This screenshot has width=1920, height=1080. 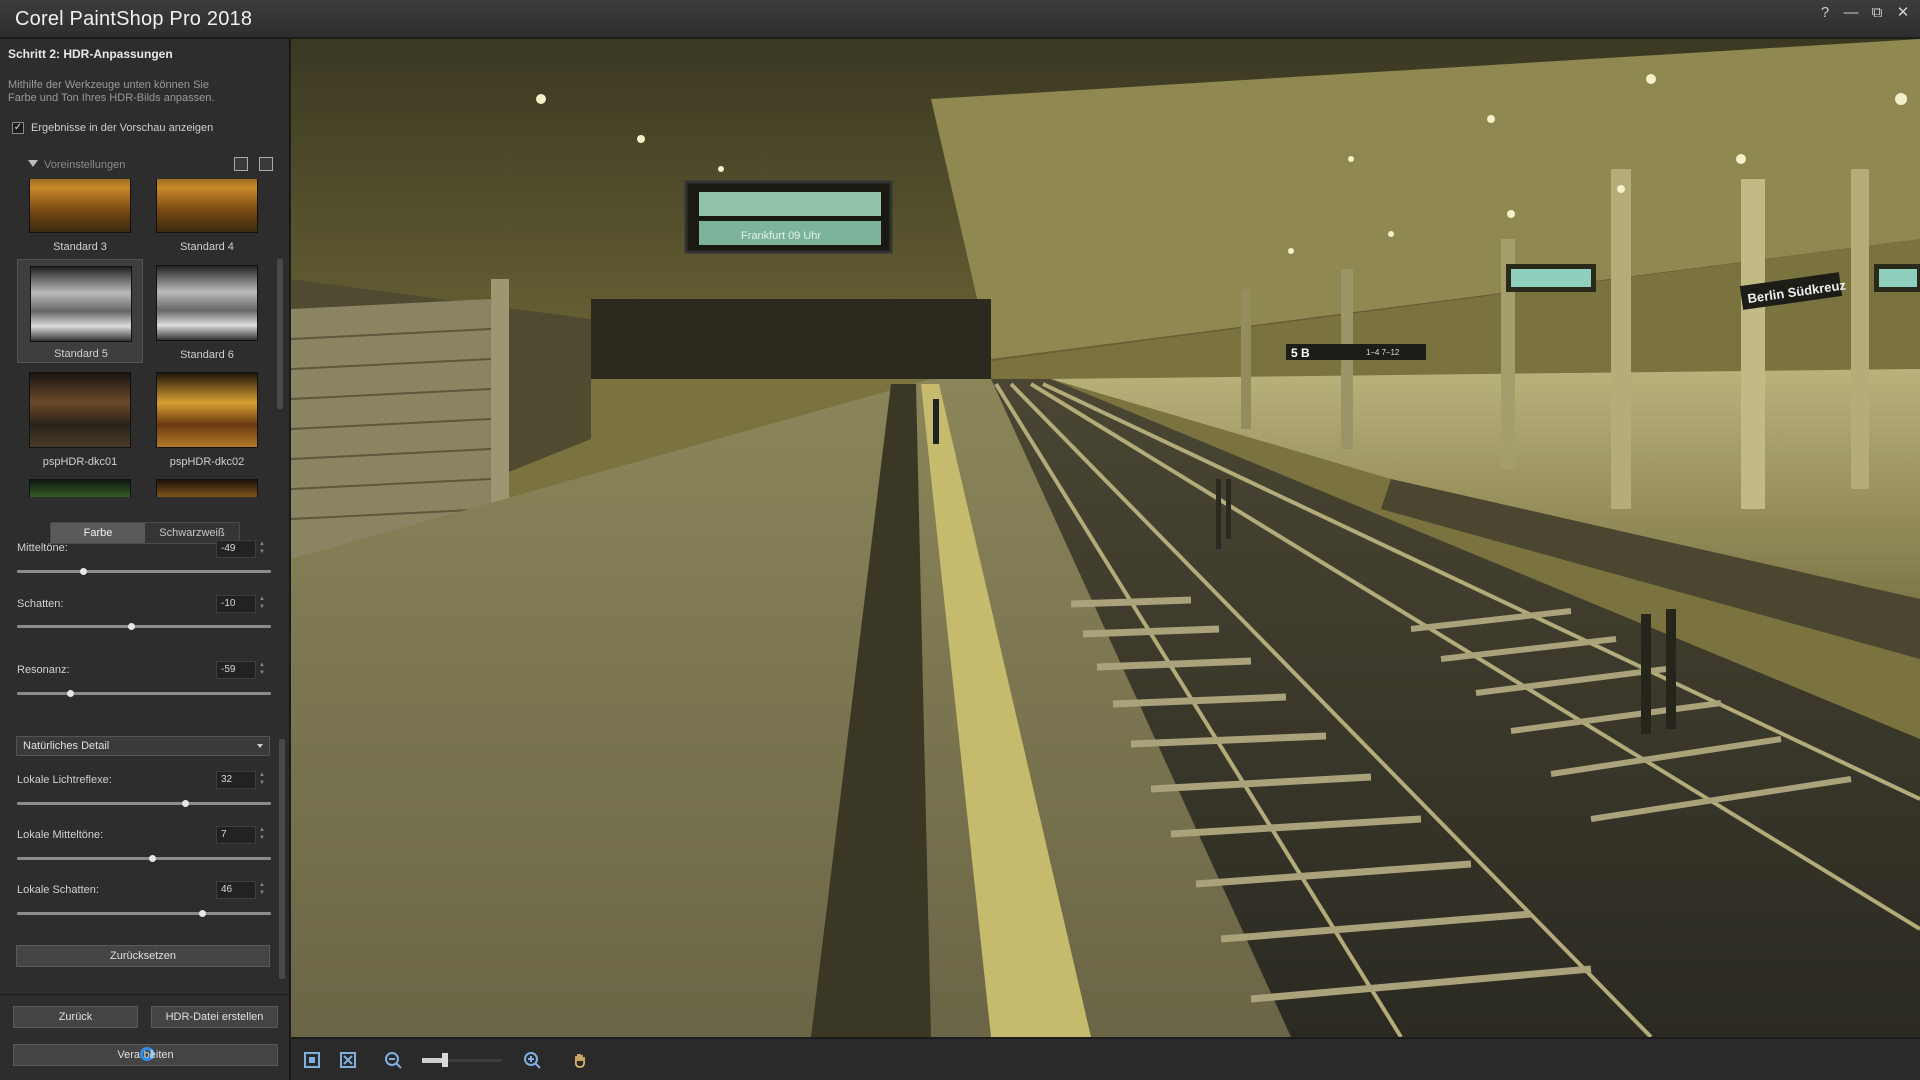 I want to click on shadows-slider, so click(x=144, y=626).